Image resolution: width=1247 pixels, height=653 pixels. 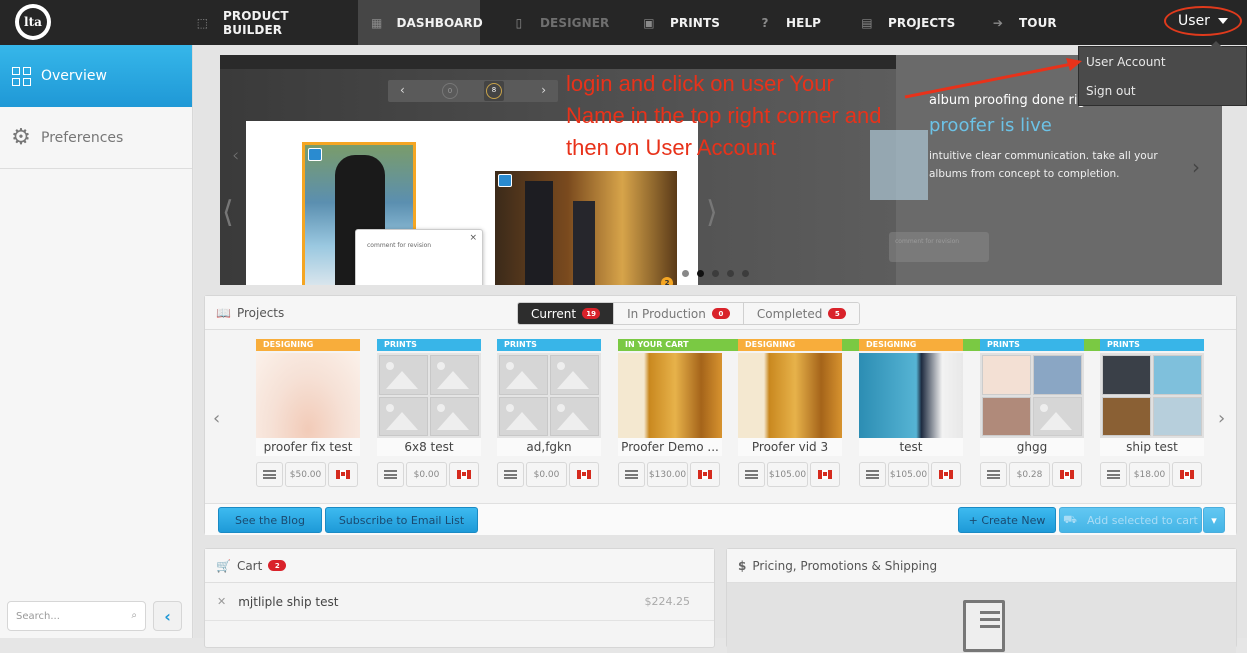 What do you see at coordinates (1130, 520) in the screenshot?
I see `add-selected-to-cart-button: ⛟ Add selected to cart` at bounding box center [1130, 520].